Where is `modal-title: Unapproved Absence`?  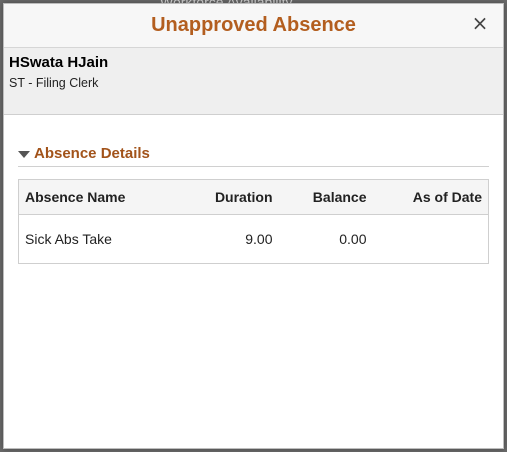 modal-title: Unapproved Absence is located at coordinates (253, 25).